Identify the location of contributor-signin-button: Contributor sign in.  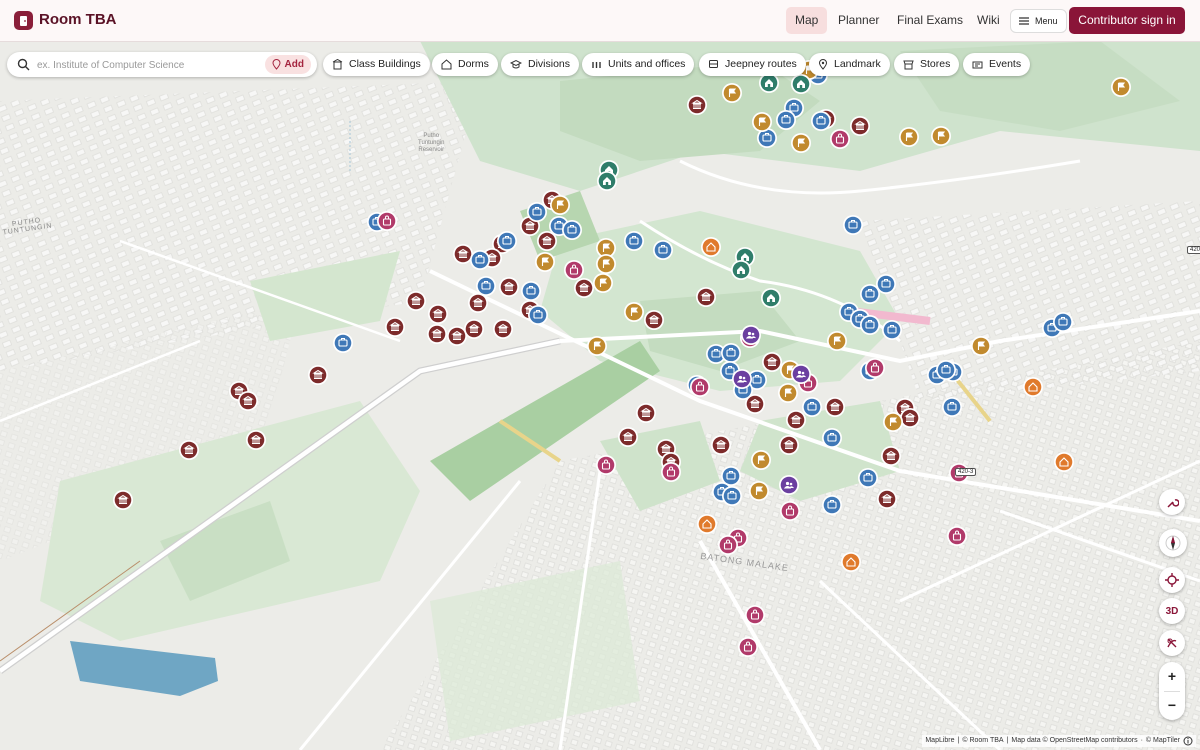
(1127, 20).